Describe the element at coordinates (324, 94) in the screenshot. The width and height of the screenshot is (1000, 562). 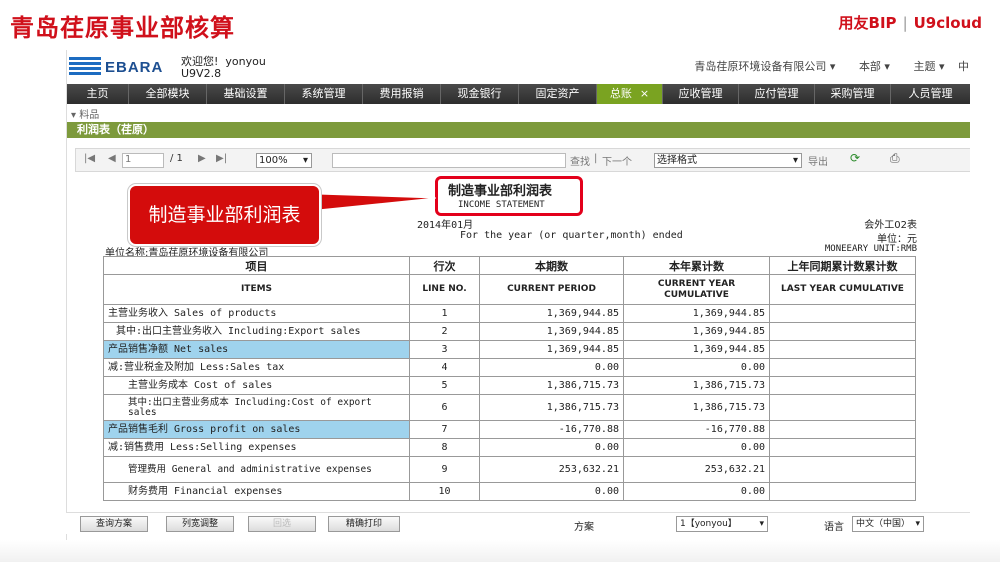
I see `menu-system-admin: 系统管理` at that location.